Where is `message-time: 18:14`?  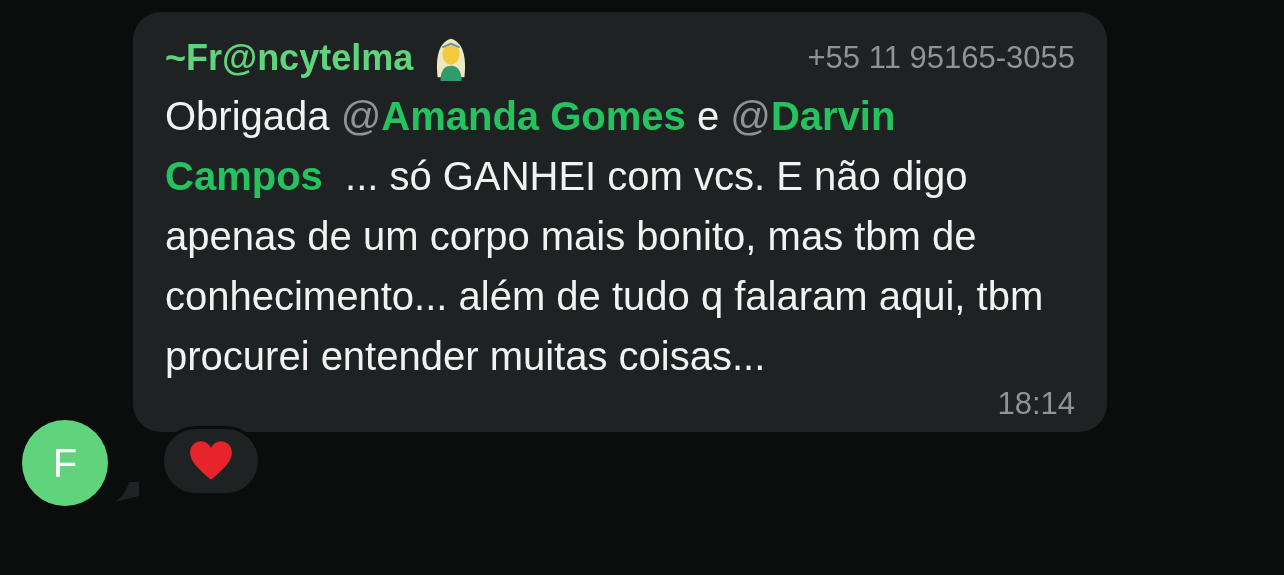
message-time: 18:14 is located at coordinates (1035, 404).